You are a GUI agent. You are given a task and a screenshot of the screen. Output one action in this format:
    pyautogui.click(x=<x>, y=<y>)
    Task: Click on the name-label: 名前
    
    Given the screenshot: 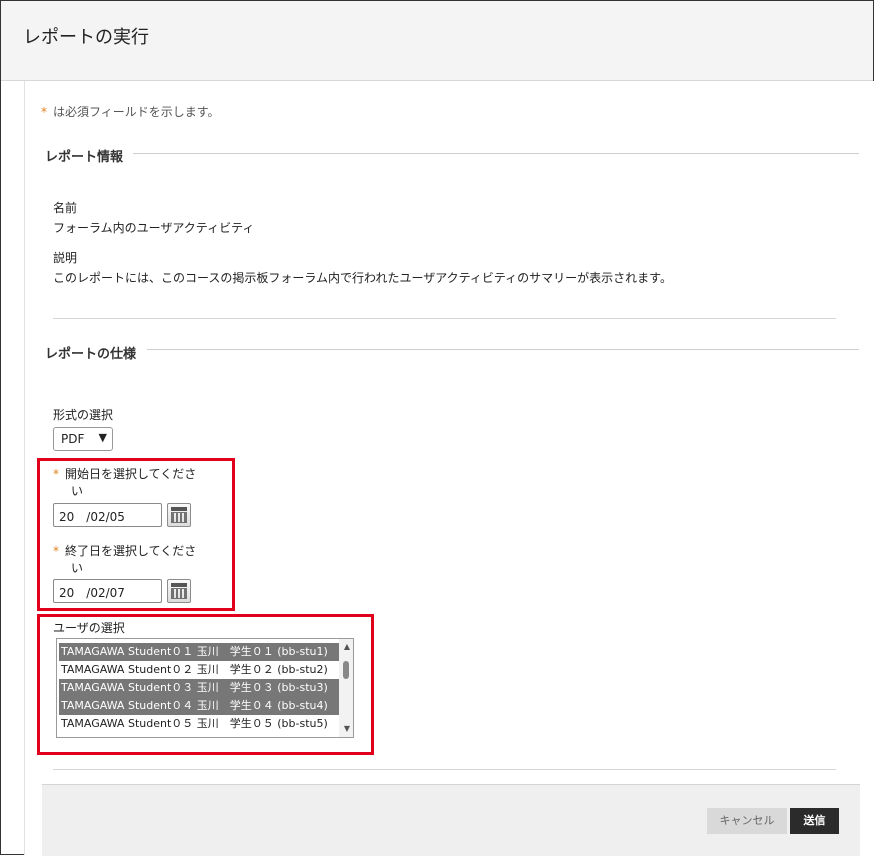 What is the action you would take?
    pyautogui.click(x=65, y=208)
    